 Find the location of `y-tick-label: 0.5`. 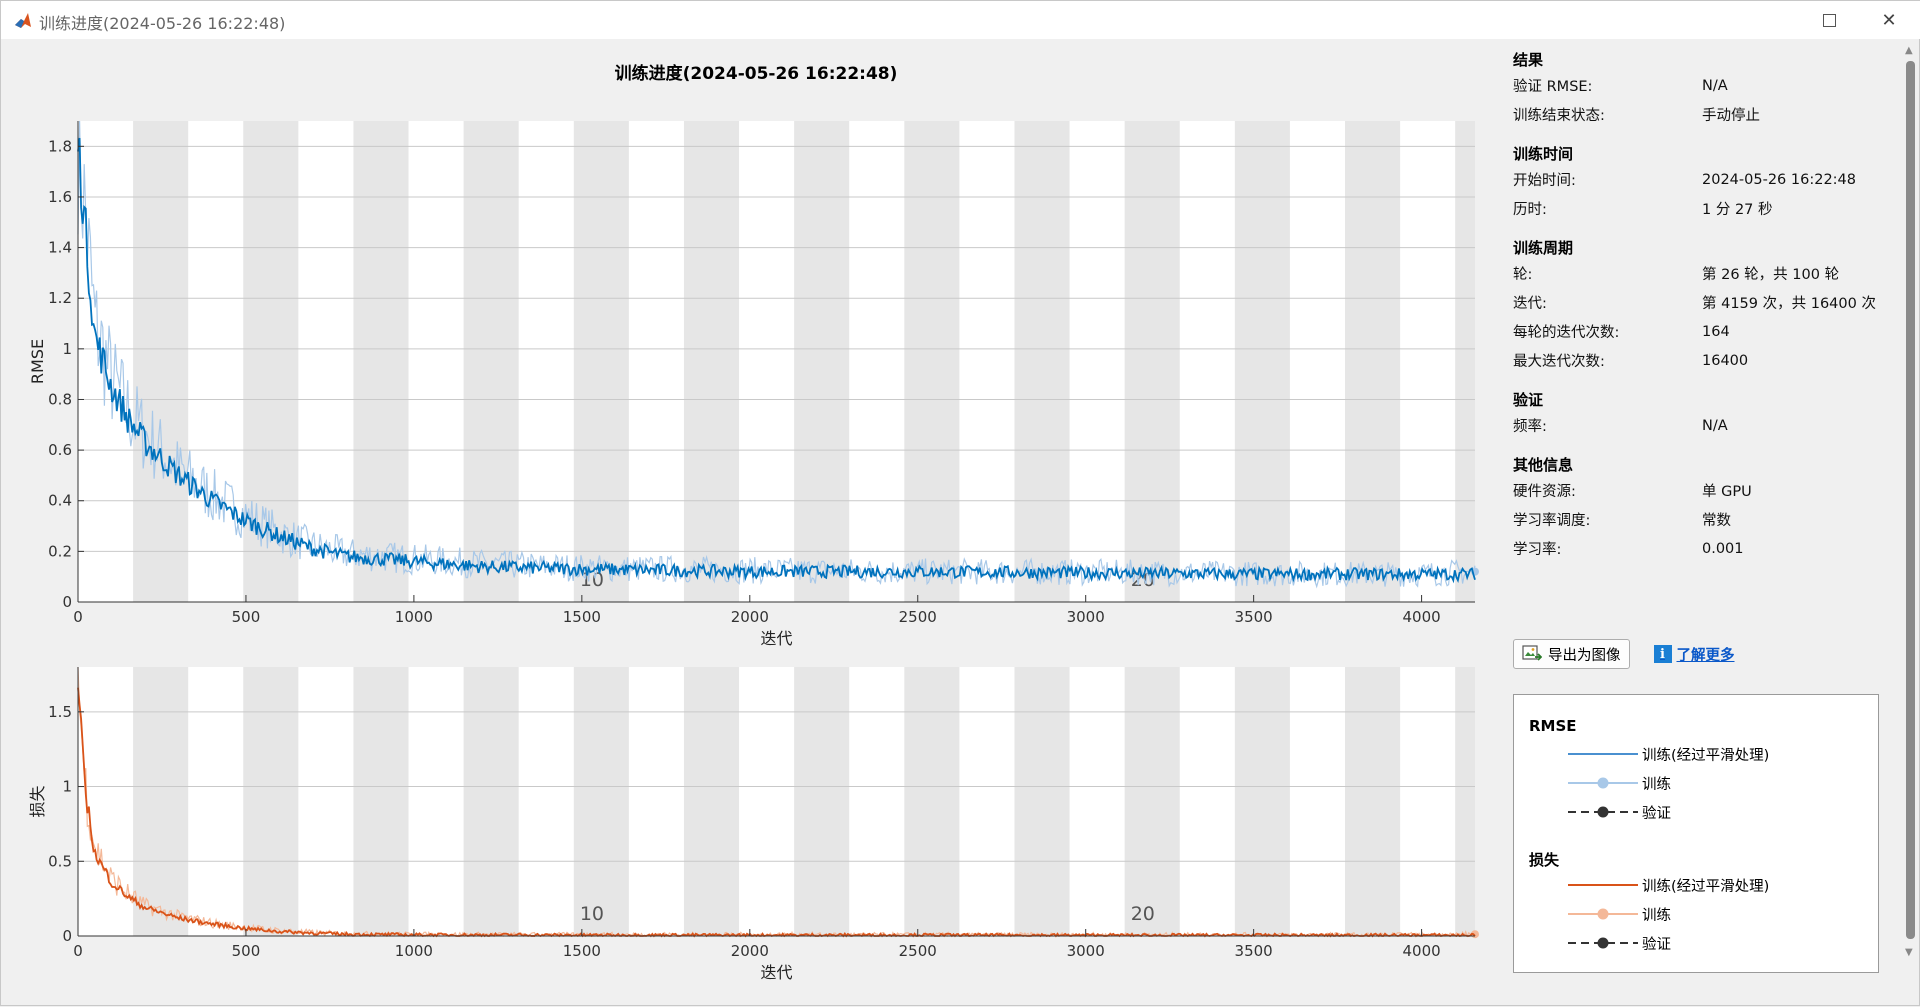

y-tick-label: 0.5 is located at coordinates (60, 861).